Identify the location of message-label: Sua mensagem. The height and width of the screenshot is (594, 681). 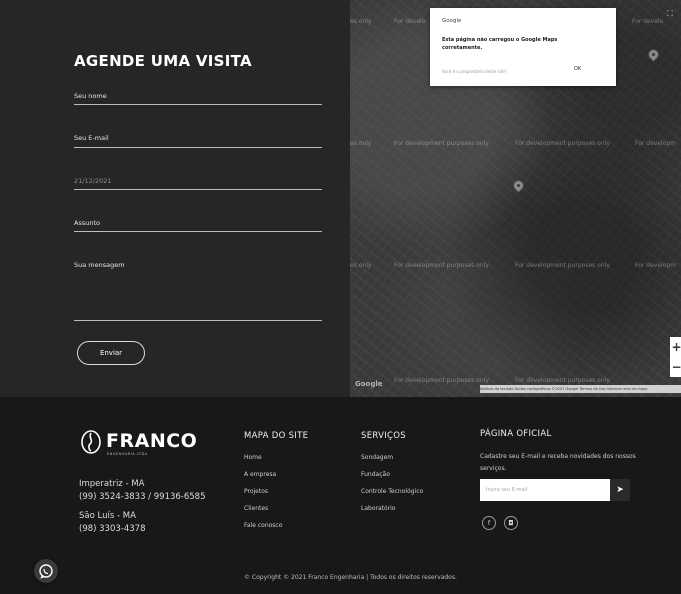
(99, 265).